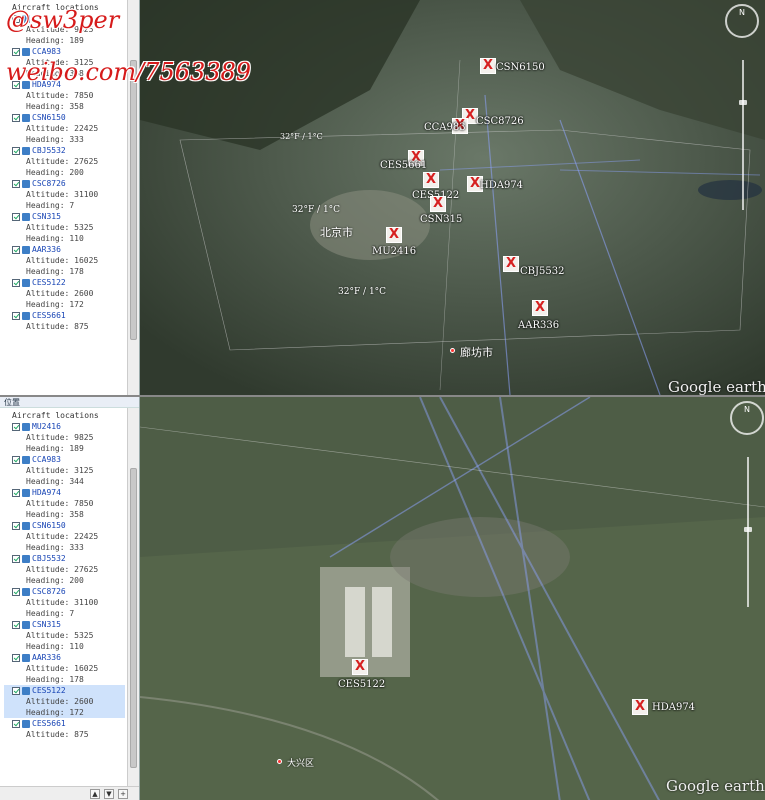 This screenshot has width=765, height=800. What do you see at coordinates (123, 793) in the screenshot?
I see `add-button: +` at bounding box center [123, 793].